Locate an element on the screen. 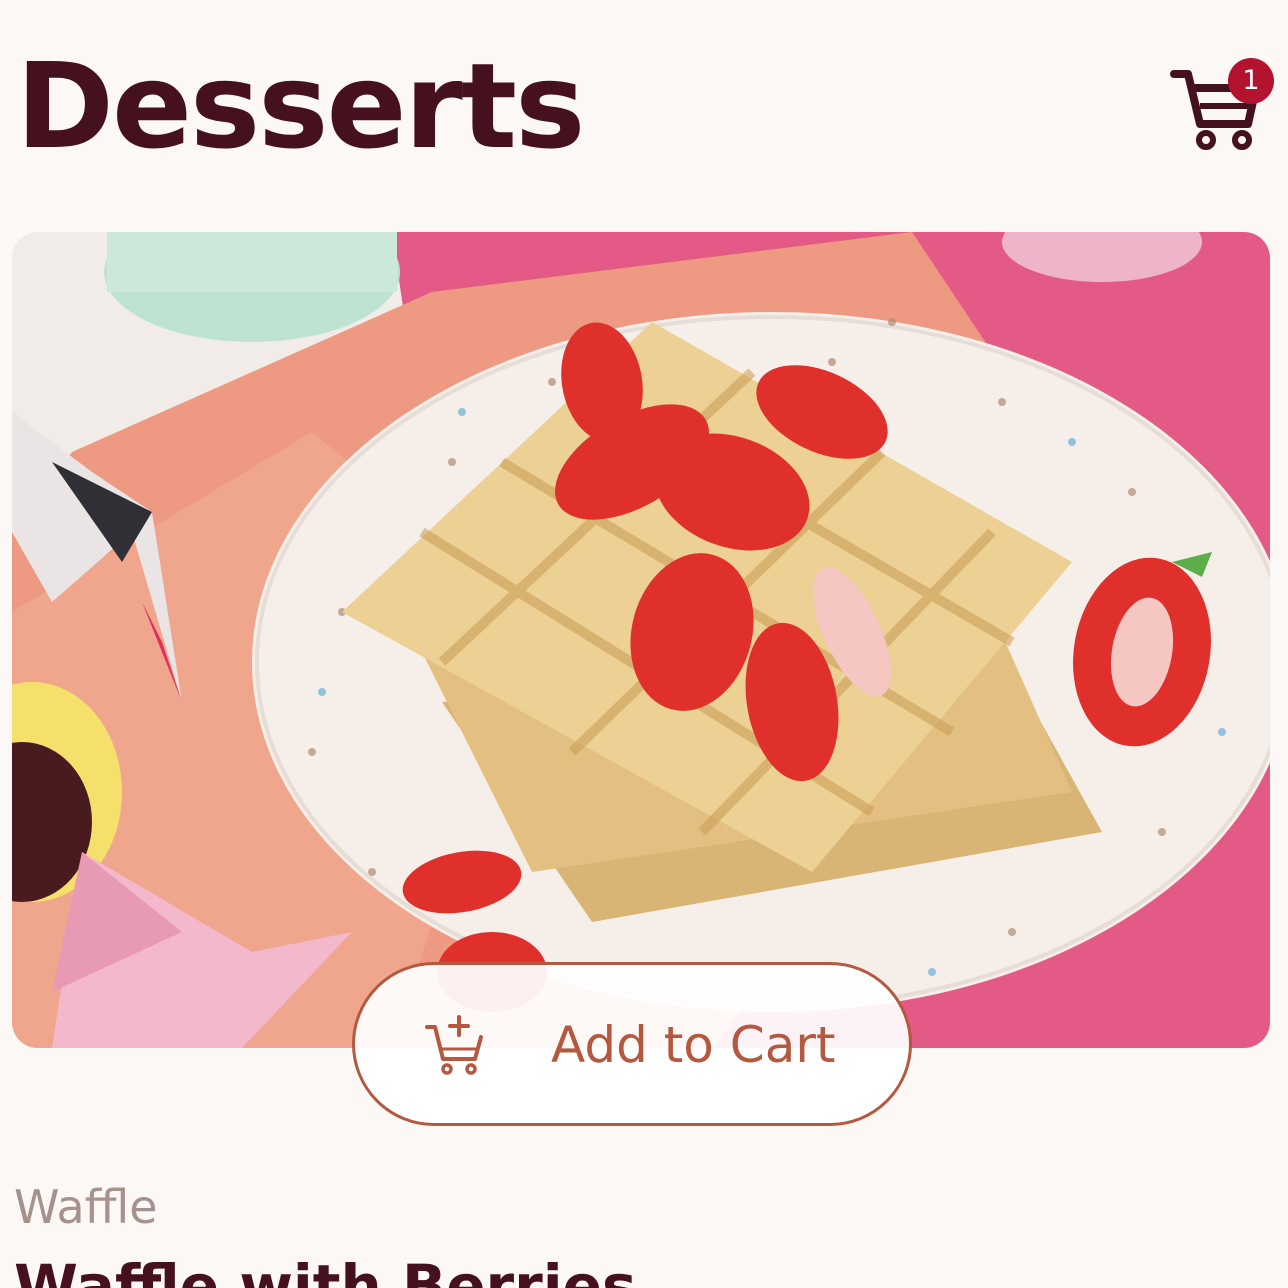 The image size is (1288, 1288). cart-count-badge: 1 is located at coordinates (1251, 81).